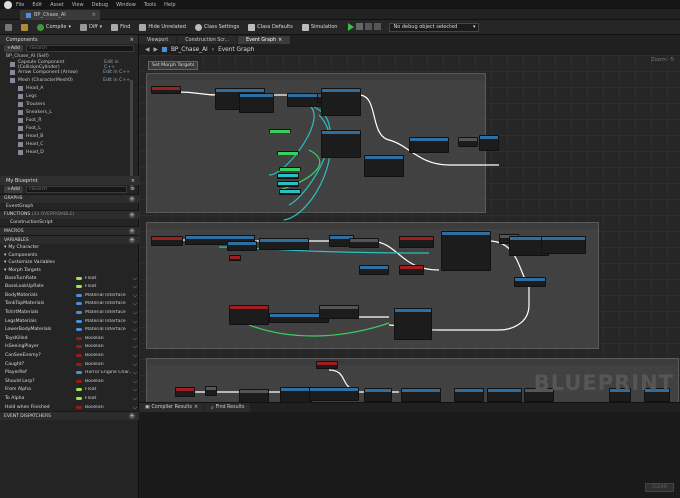 This screenshot has height=498, width=680. What do you see at coordinates (69, 398) in the screenshot?
I see `variable-row: To Alpha Float ◡` at bounding box center [69, 398].